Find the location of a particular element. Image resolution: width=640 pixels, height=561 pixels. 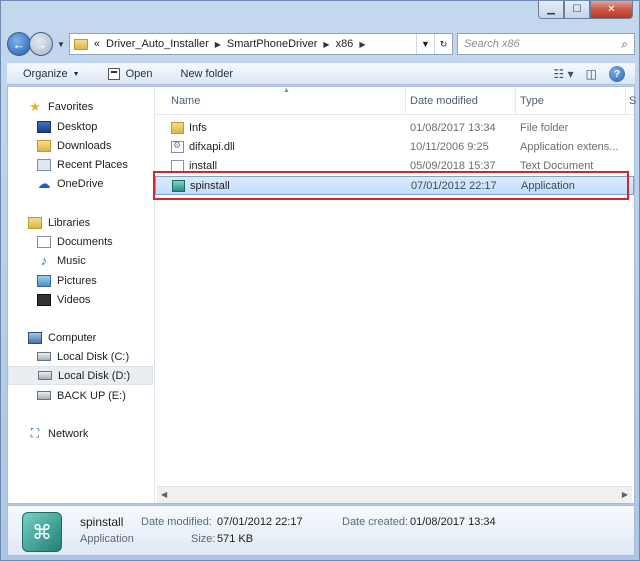

nav-network: ⛶ Network is located at coordinates (80, 433).